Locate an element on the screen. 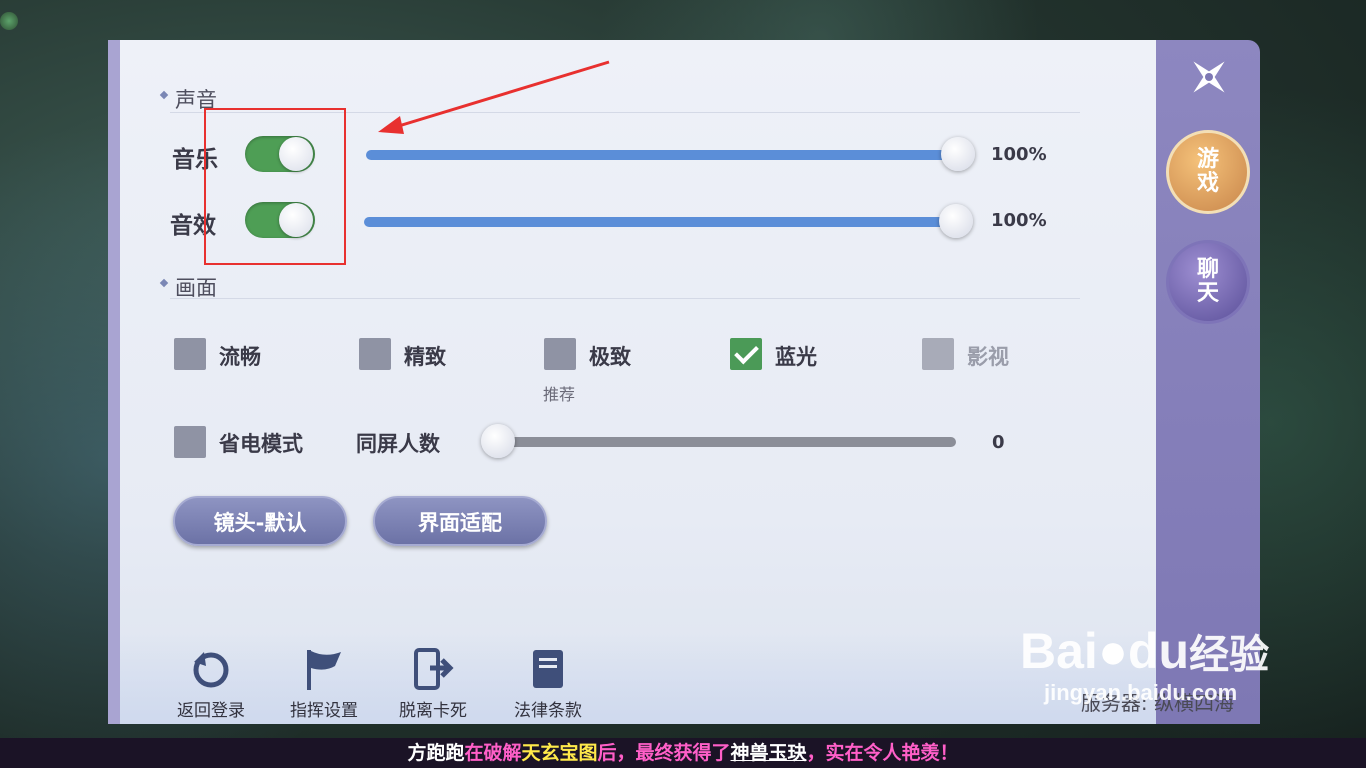 This screenshot has width=1366, height=768. watermark-main: Bai●du经验 is located at coordinates (1144, 651).